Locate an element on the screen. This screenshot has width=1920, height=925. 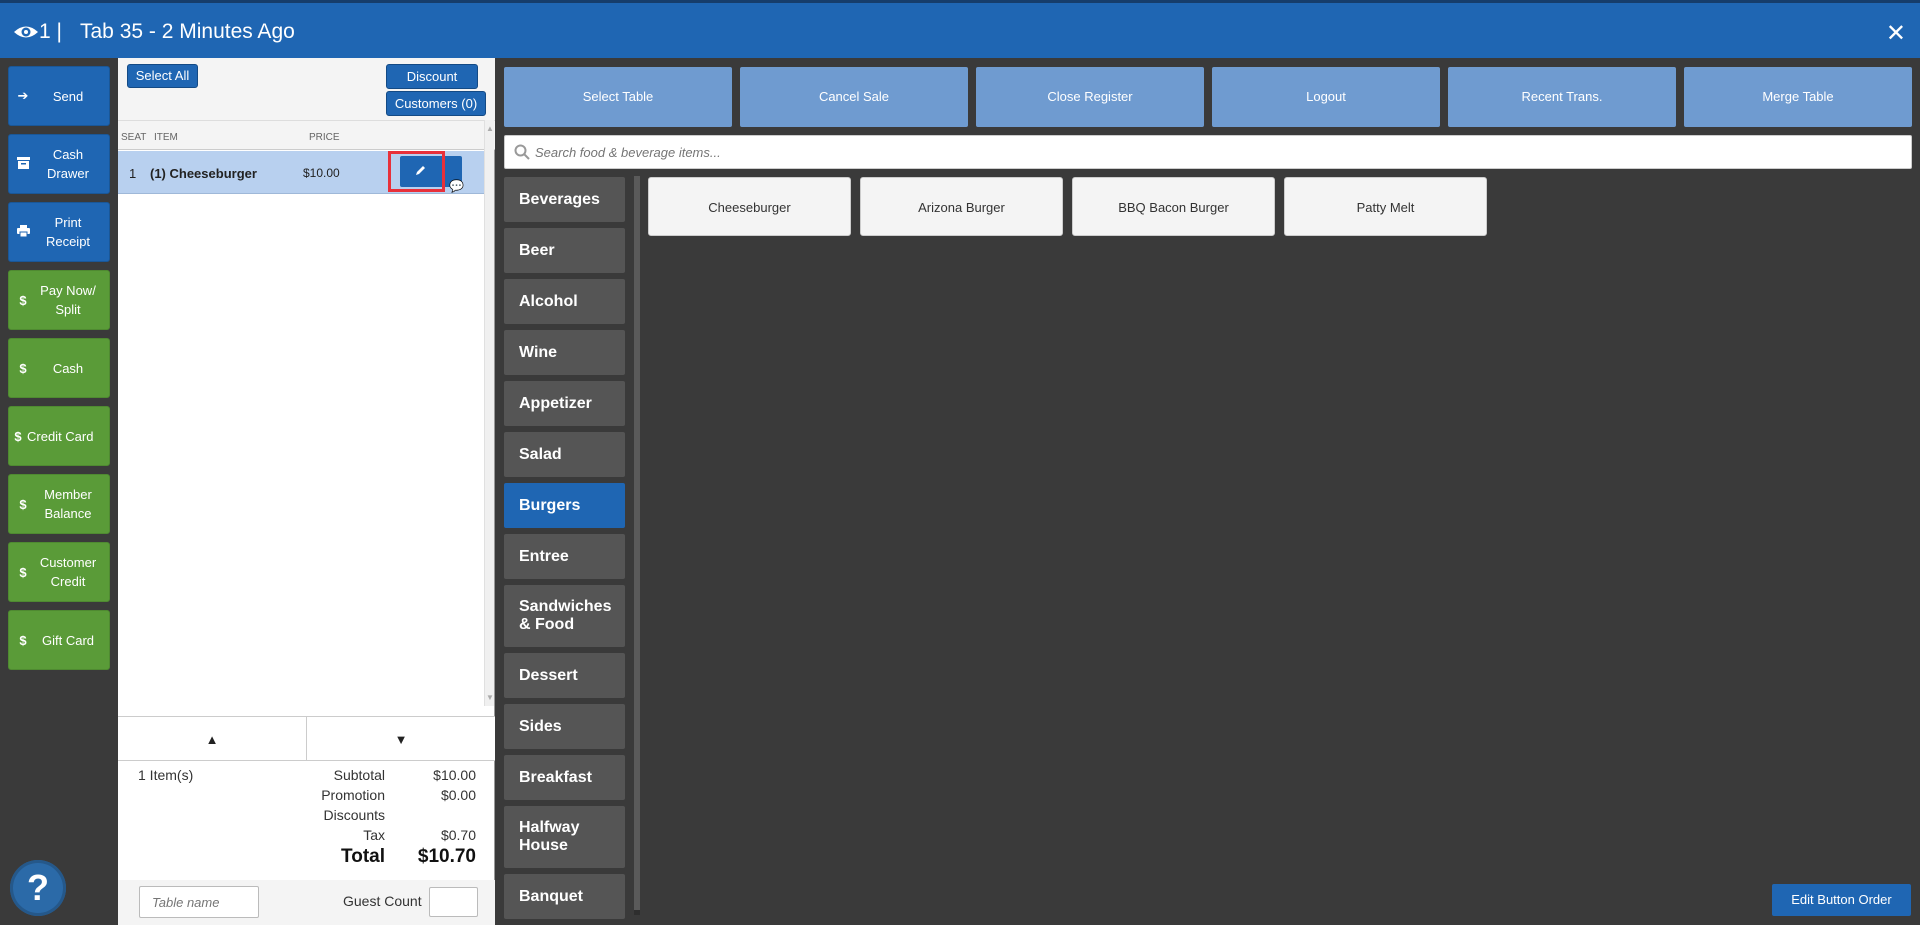
table-name-input is located at coordinates (199, 902).